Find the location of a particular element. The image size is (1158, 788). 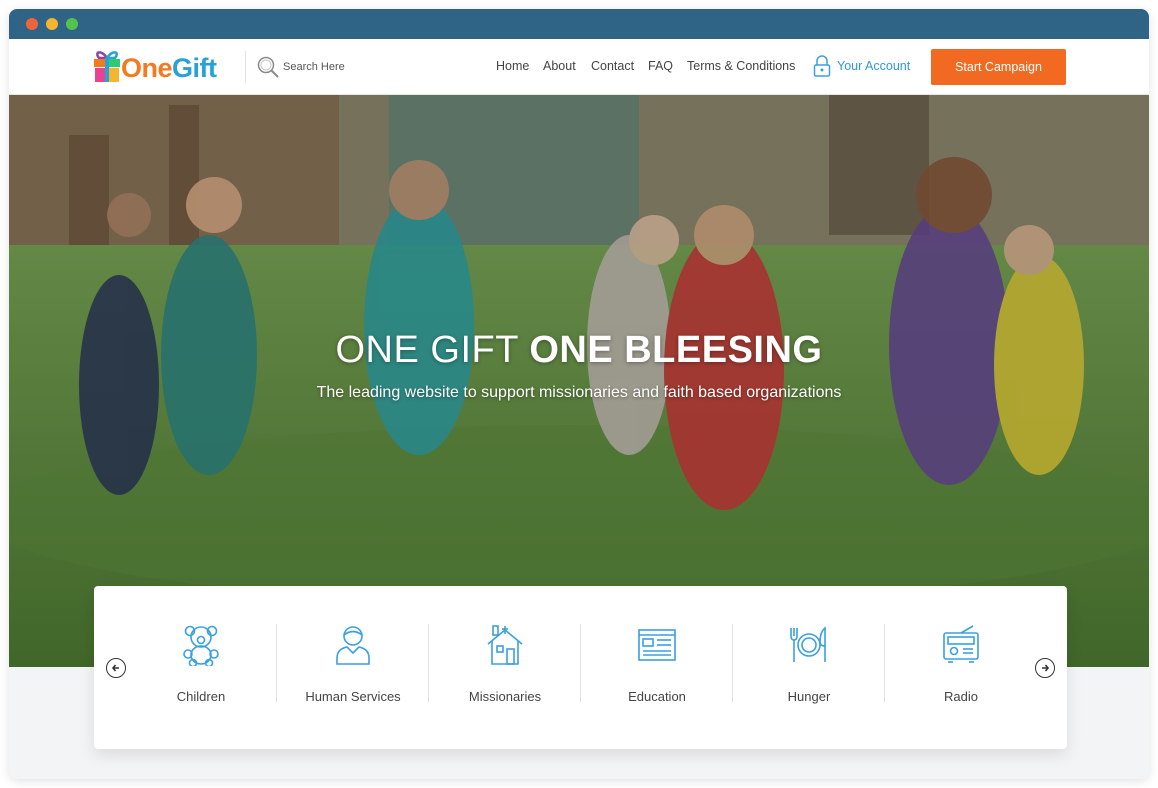

window-titlebar is located at coordinates (579, 24).